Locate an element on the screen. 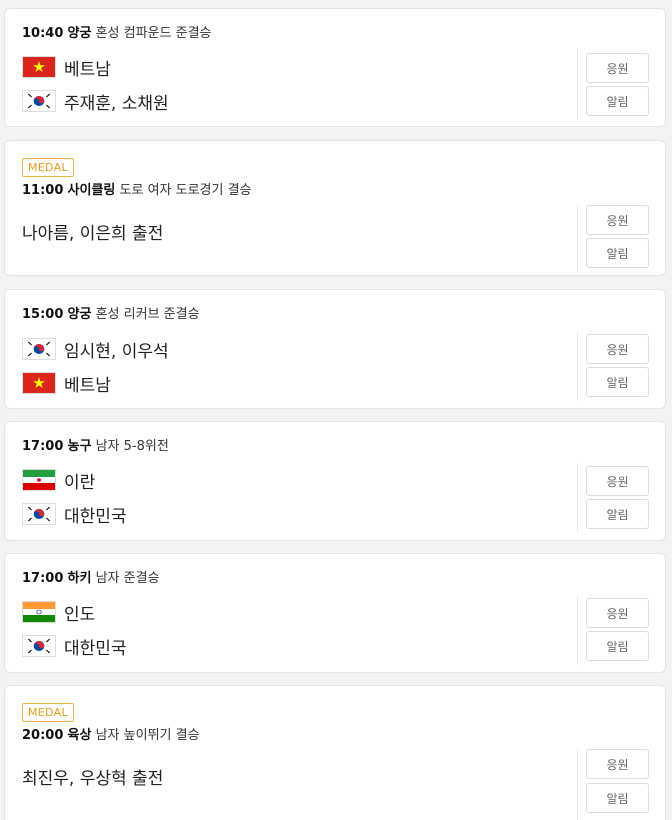 This screenshot has height=820, width=672. team-name: 임시현, 이우석 is located at coordinates (116, 351).